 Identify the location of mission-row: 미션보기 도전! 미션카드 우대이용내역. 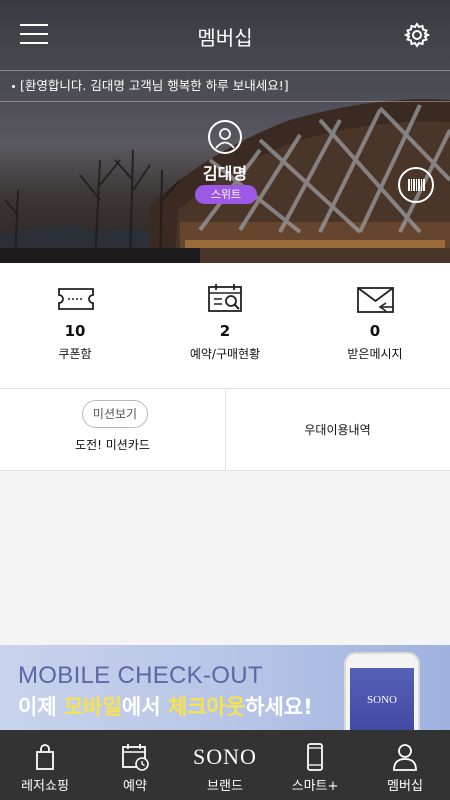
(225, 430).